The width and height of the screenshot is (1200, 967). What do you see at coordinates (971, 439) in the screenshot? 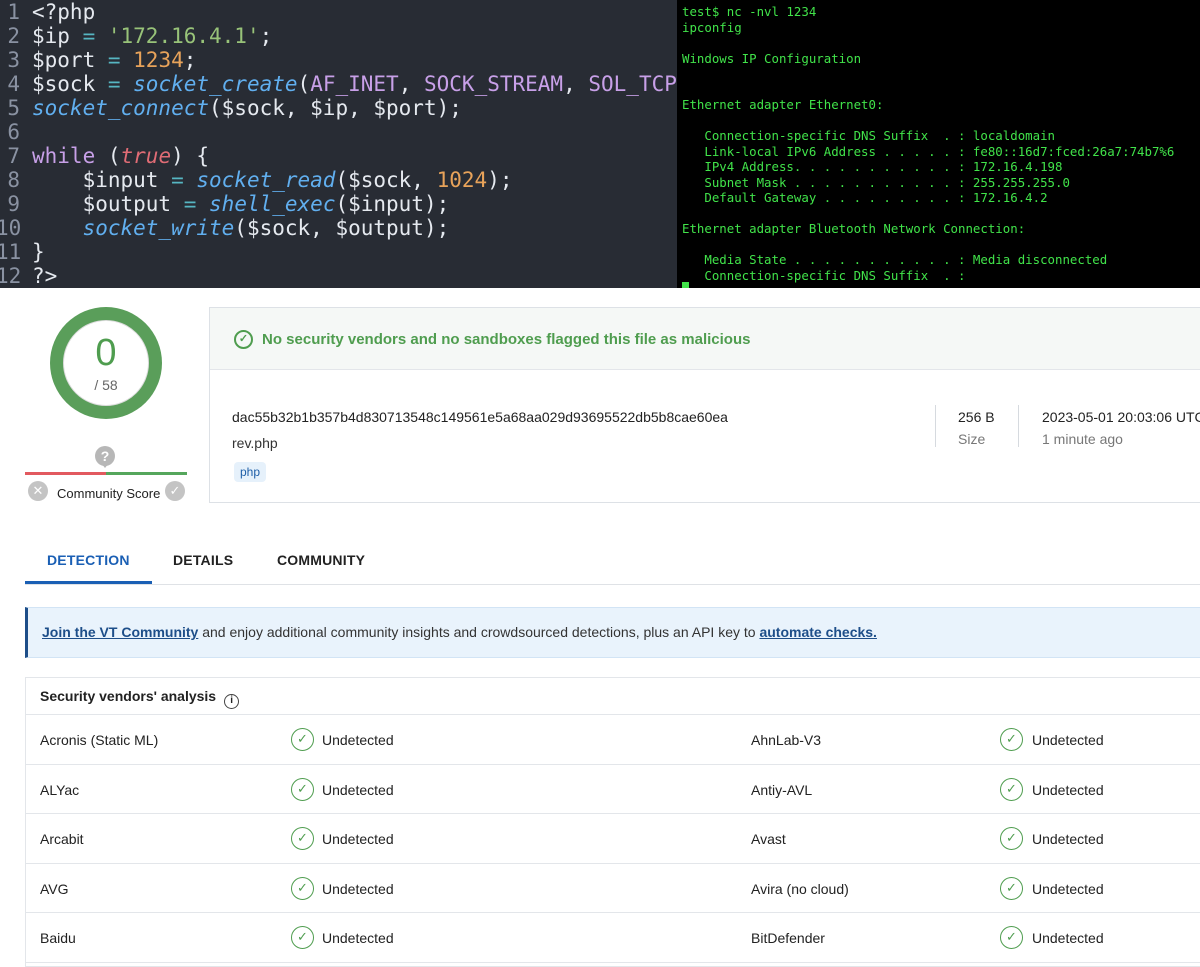
I see `file-size-label: Size` at bounding box center [971, 439].